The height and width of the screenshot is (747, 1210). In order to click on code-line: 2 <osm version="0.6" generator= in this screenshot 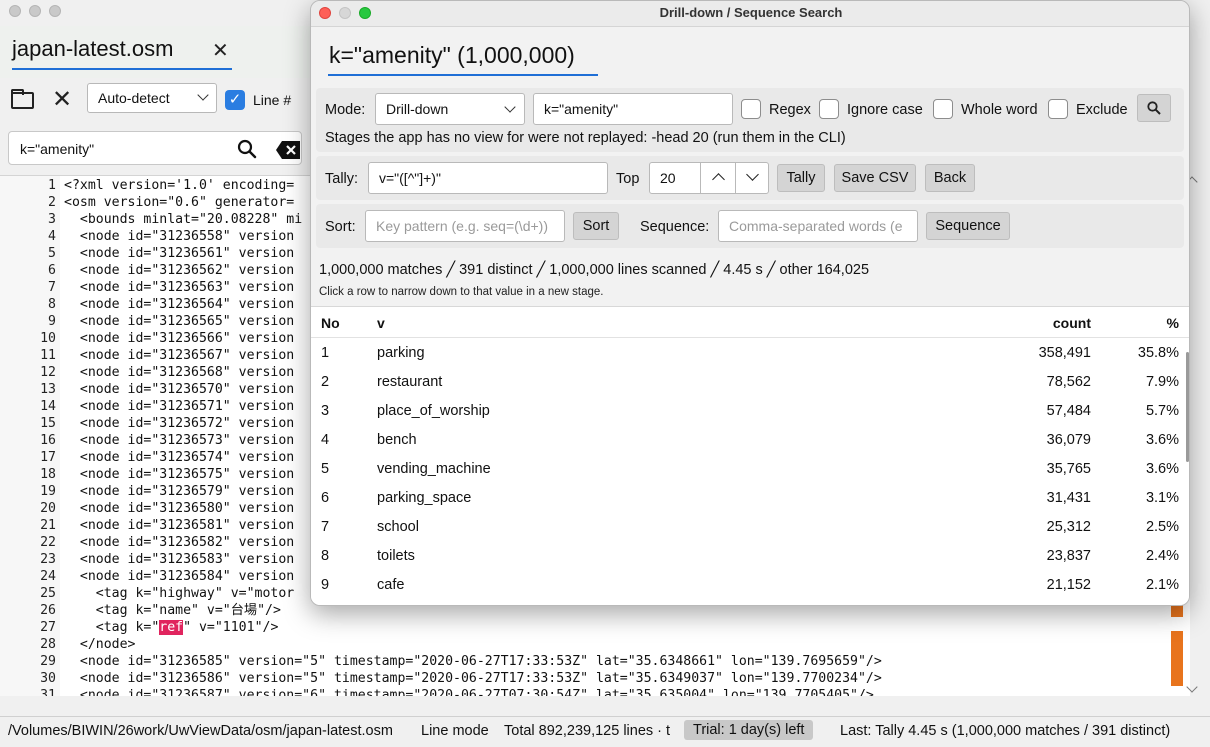, I will do `click(147, 202)`.